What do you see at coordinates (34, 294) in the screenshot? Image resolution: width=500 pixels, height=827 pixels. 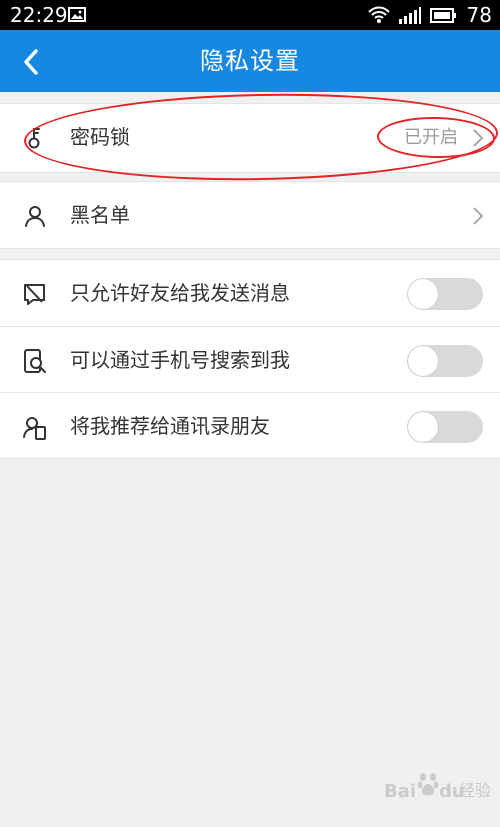 I see `message-block-icon` at bounding box center [34, 294].